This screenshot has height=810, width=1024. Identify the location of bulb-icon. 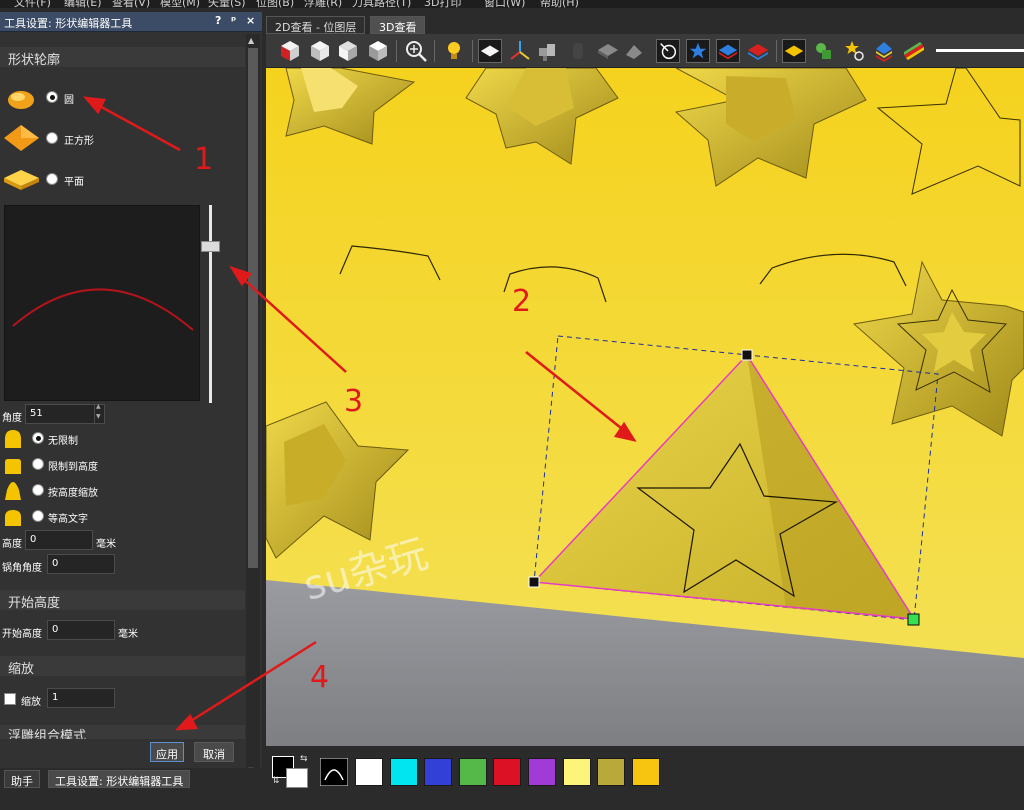
(454, 51).